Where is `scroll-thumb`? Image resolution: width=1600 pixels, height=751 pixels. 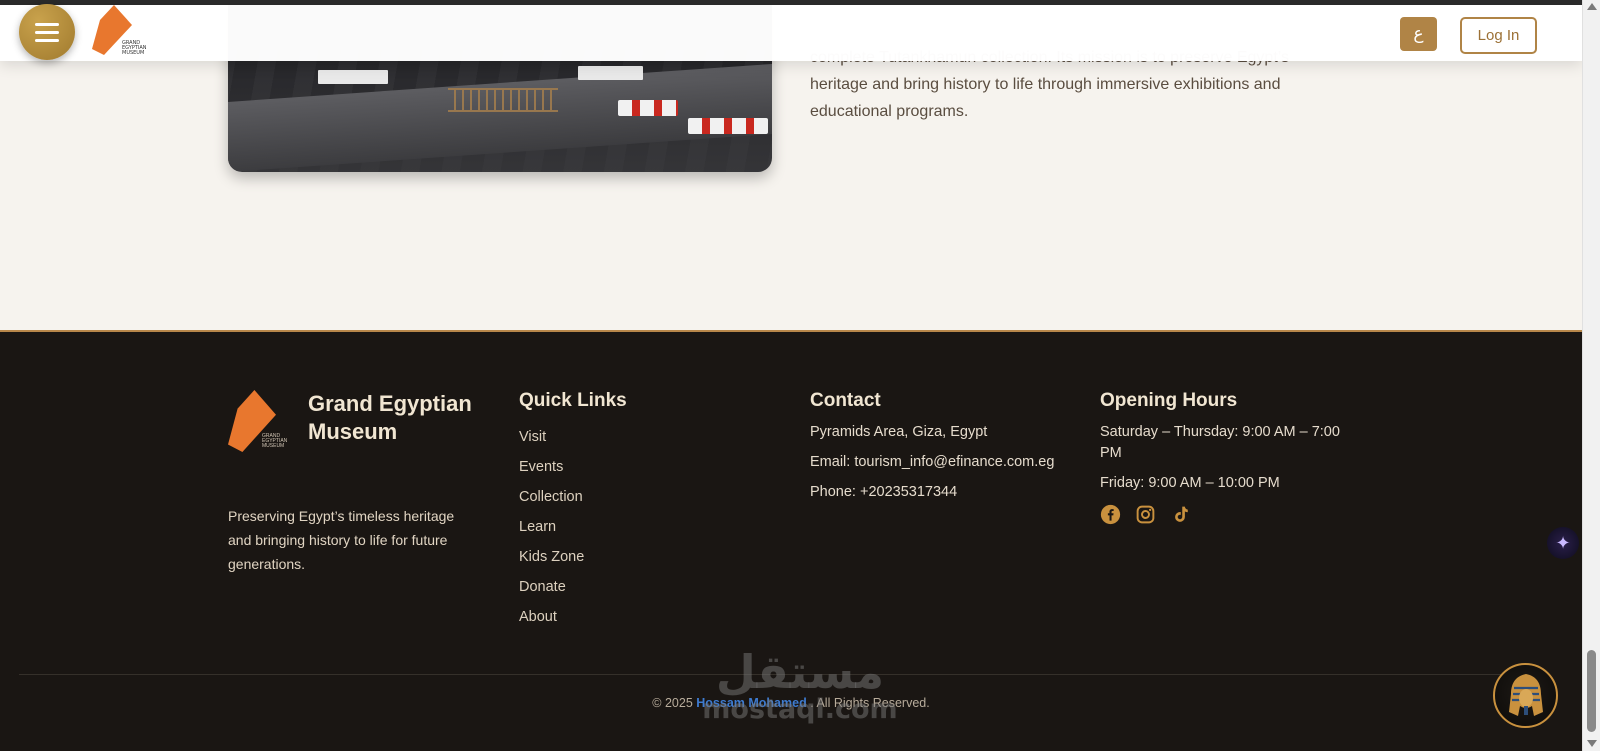
scroll-thumb is located at coordinates (1591, 691).